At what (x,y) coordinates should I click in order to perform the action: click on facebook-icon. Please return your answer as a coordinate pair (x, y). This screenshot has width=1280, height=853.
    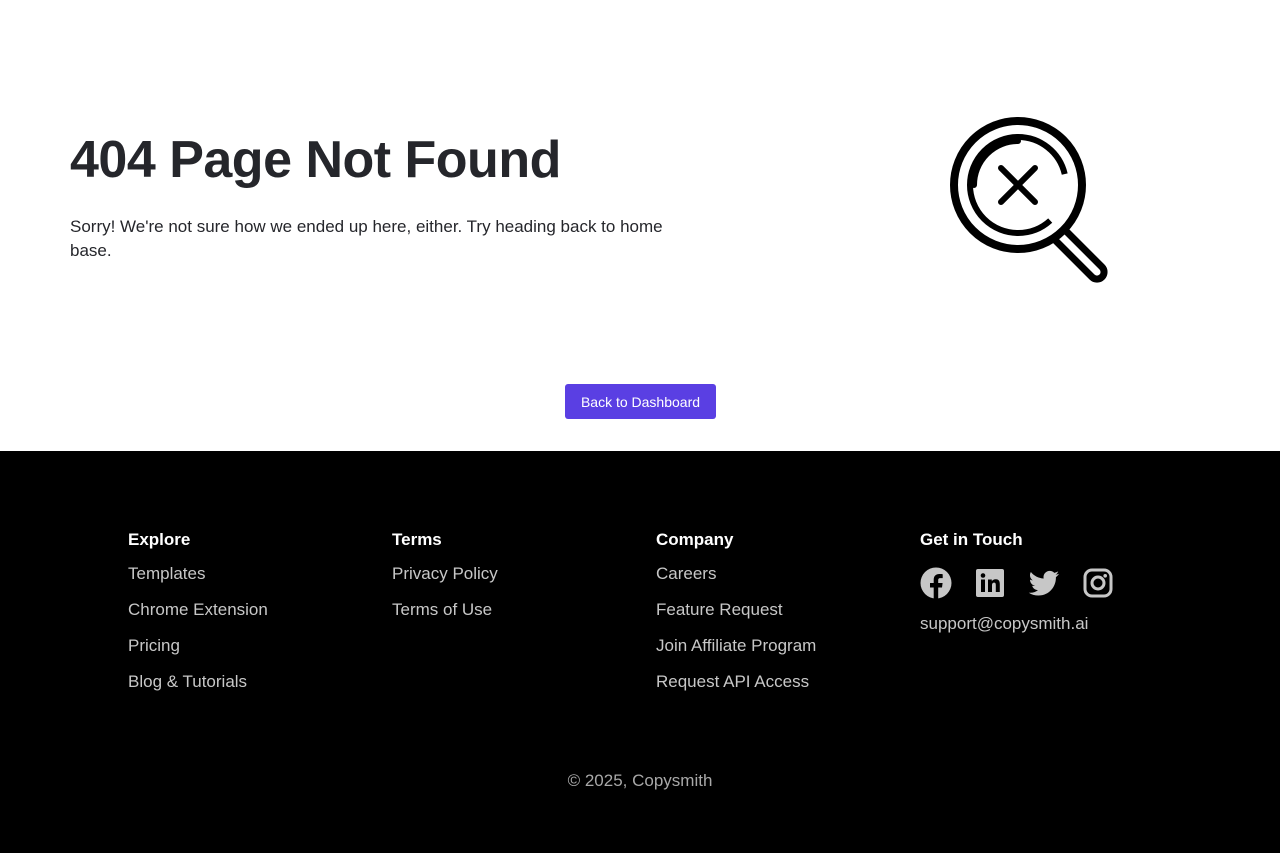
    Looking at the image, I should click on (936, 583).